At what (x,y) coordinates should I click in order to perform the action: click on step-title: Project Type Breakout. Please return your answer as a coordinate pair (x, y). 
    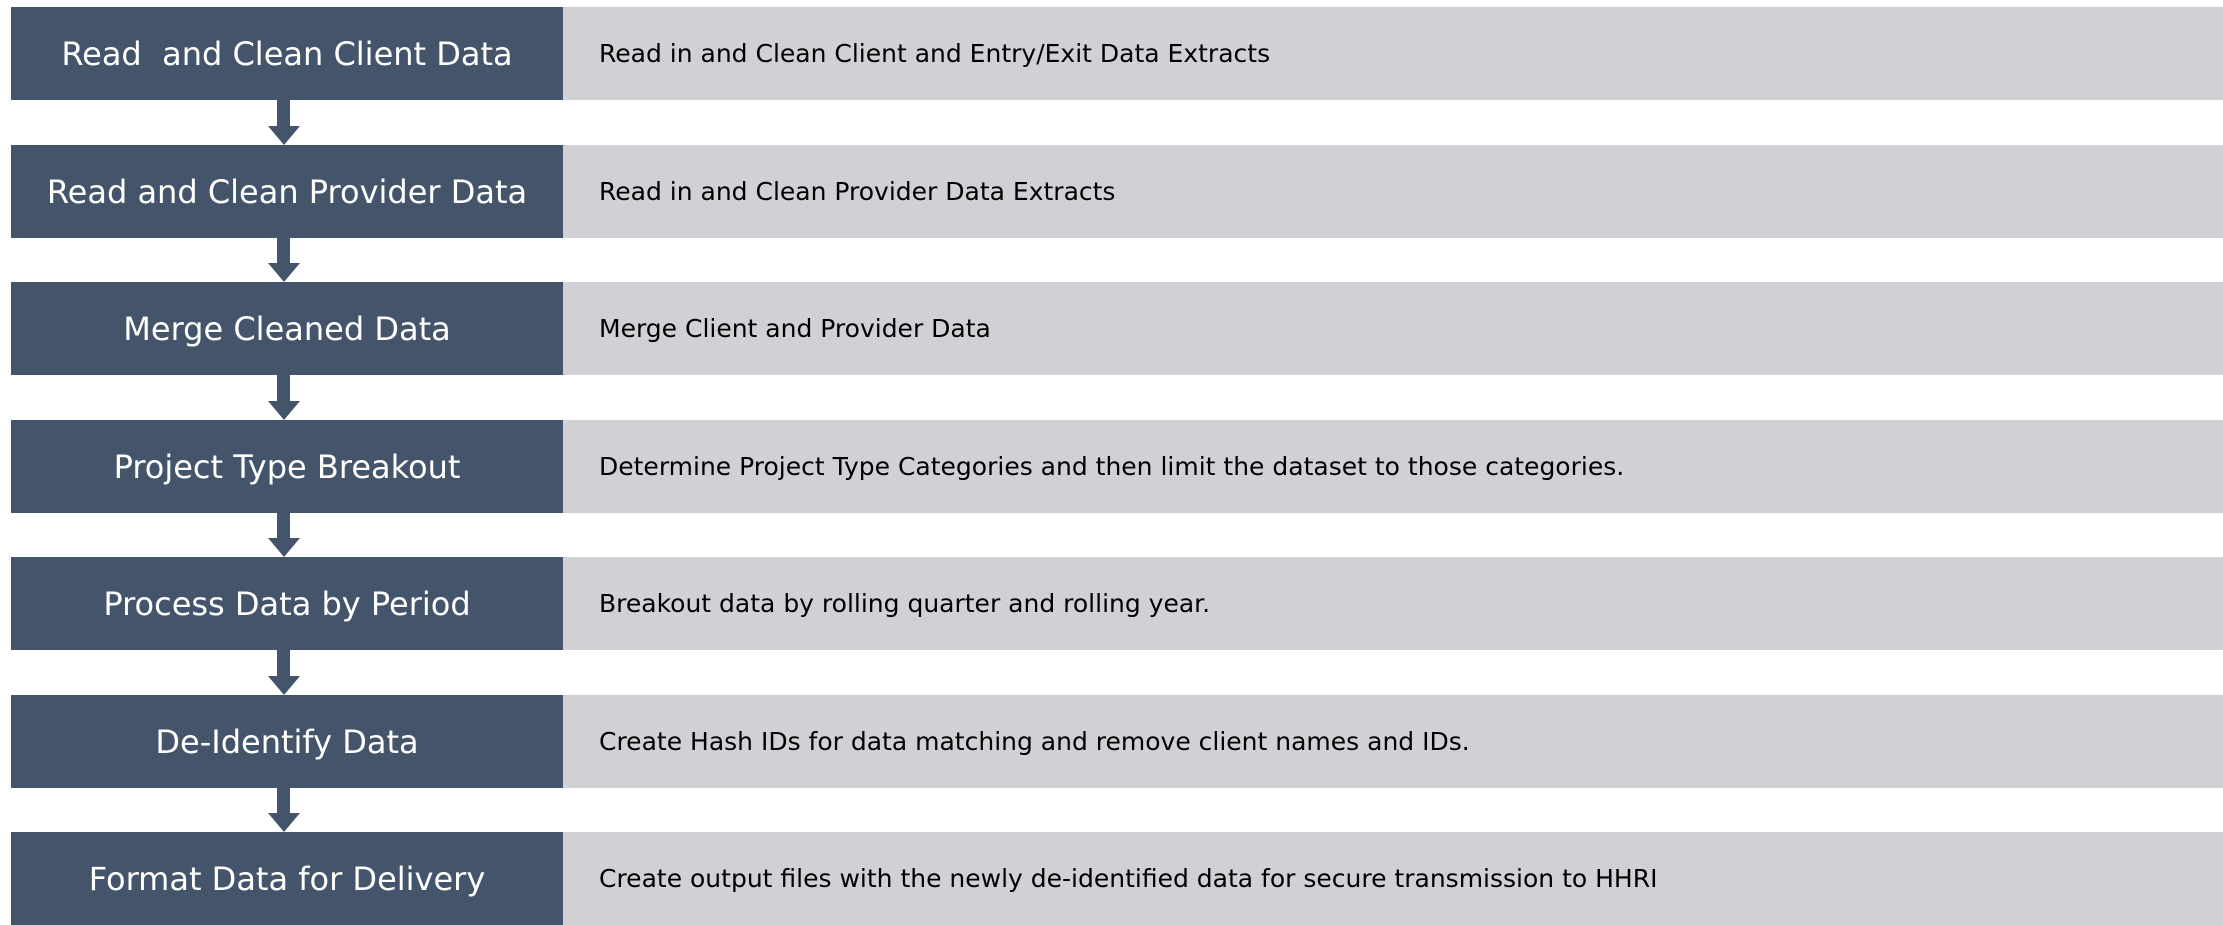
    Looking at the image, I should click on (287, 466).